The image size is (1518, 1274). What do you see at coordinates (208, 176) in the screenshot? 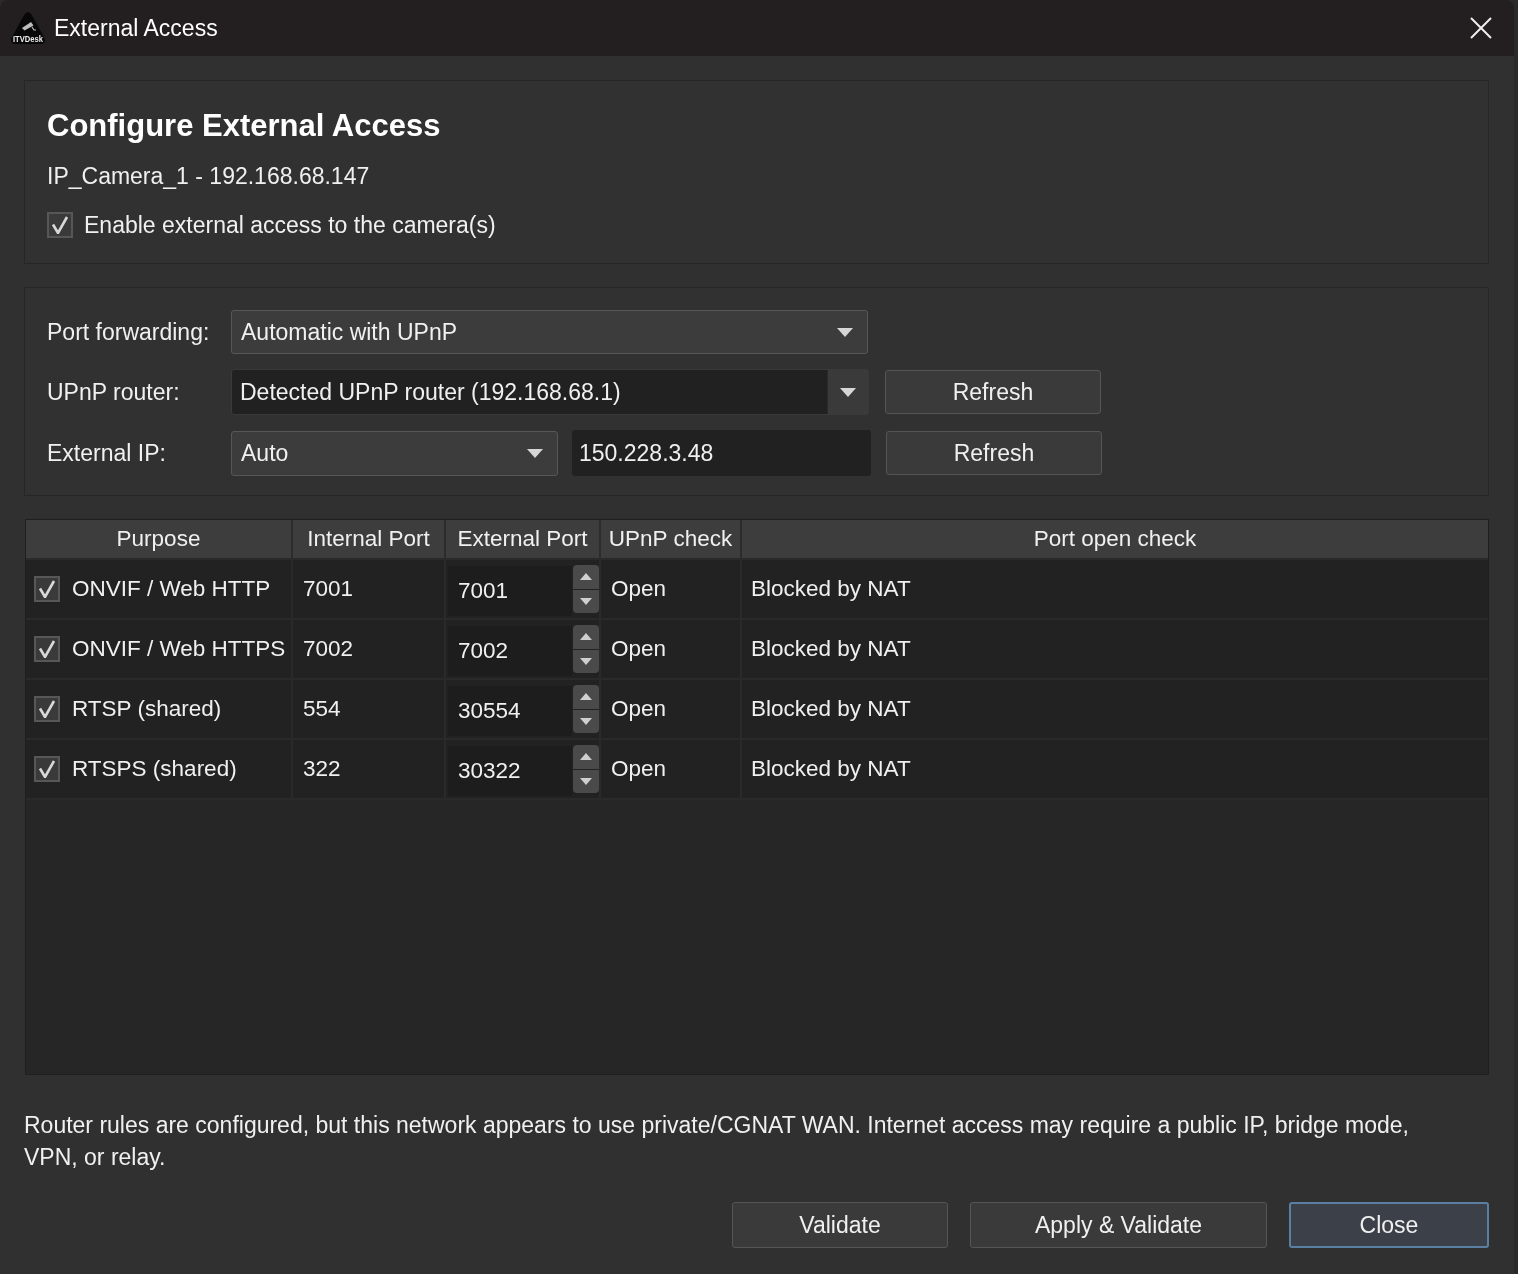
I see `device-label: IP_Camera_1 - 192.168.68.147` at bounding box center [208, 176].